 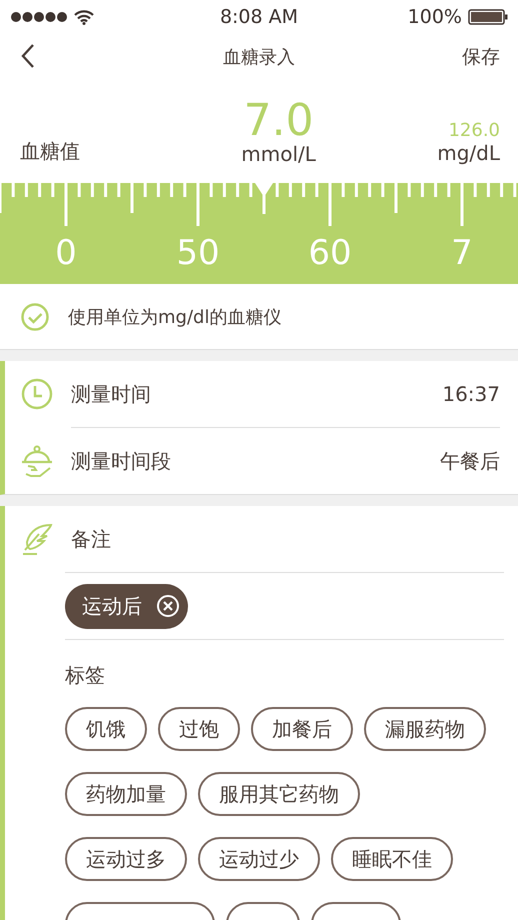 What do you see at coordinates (279, 121) in the screenshot?
I see `glucose-value: 7.0` at bounding box center [279, 121].